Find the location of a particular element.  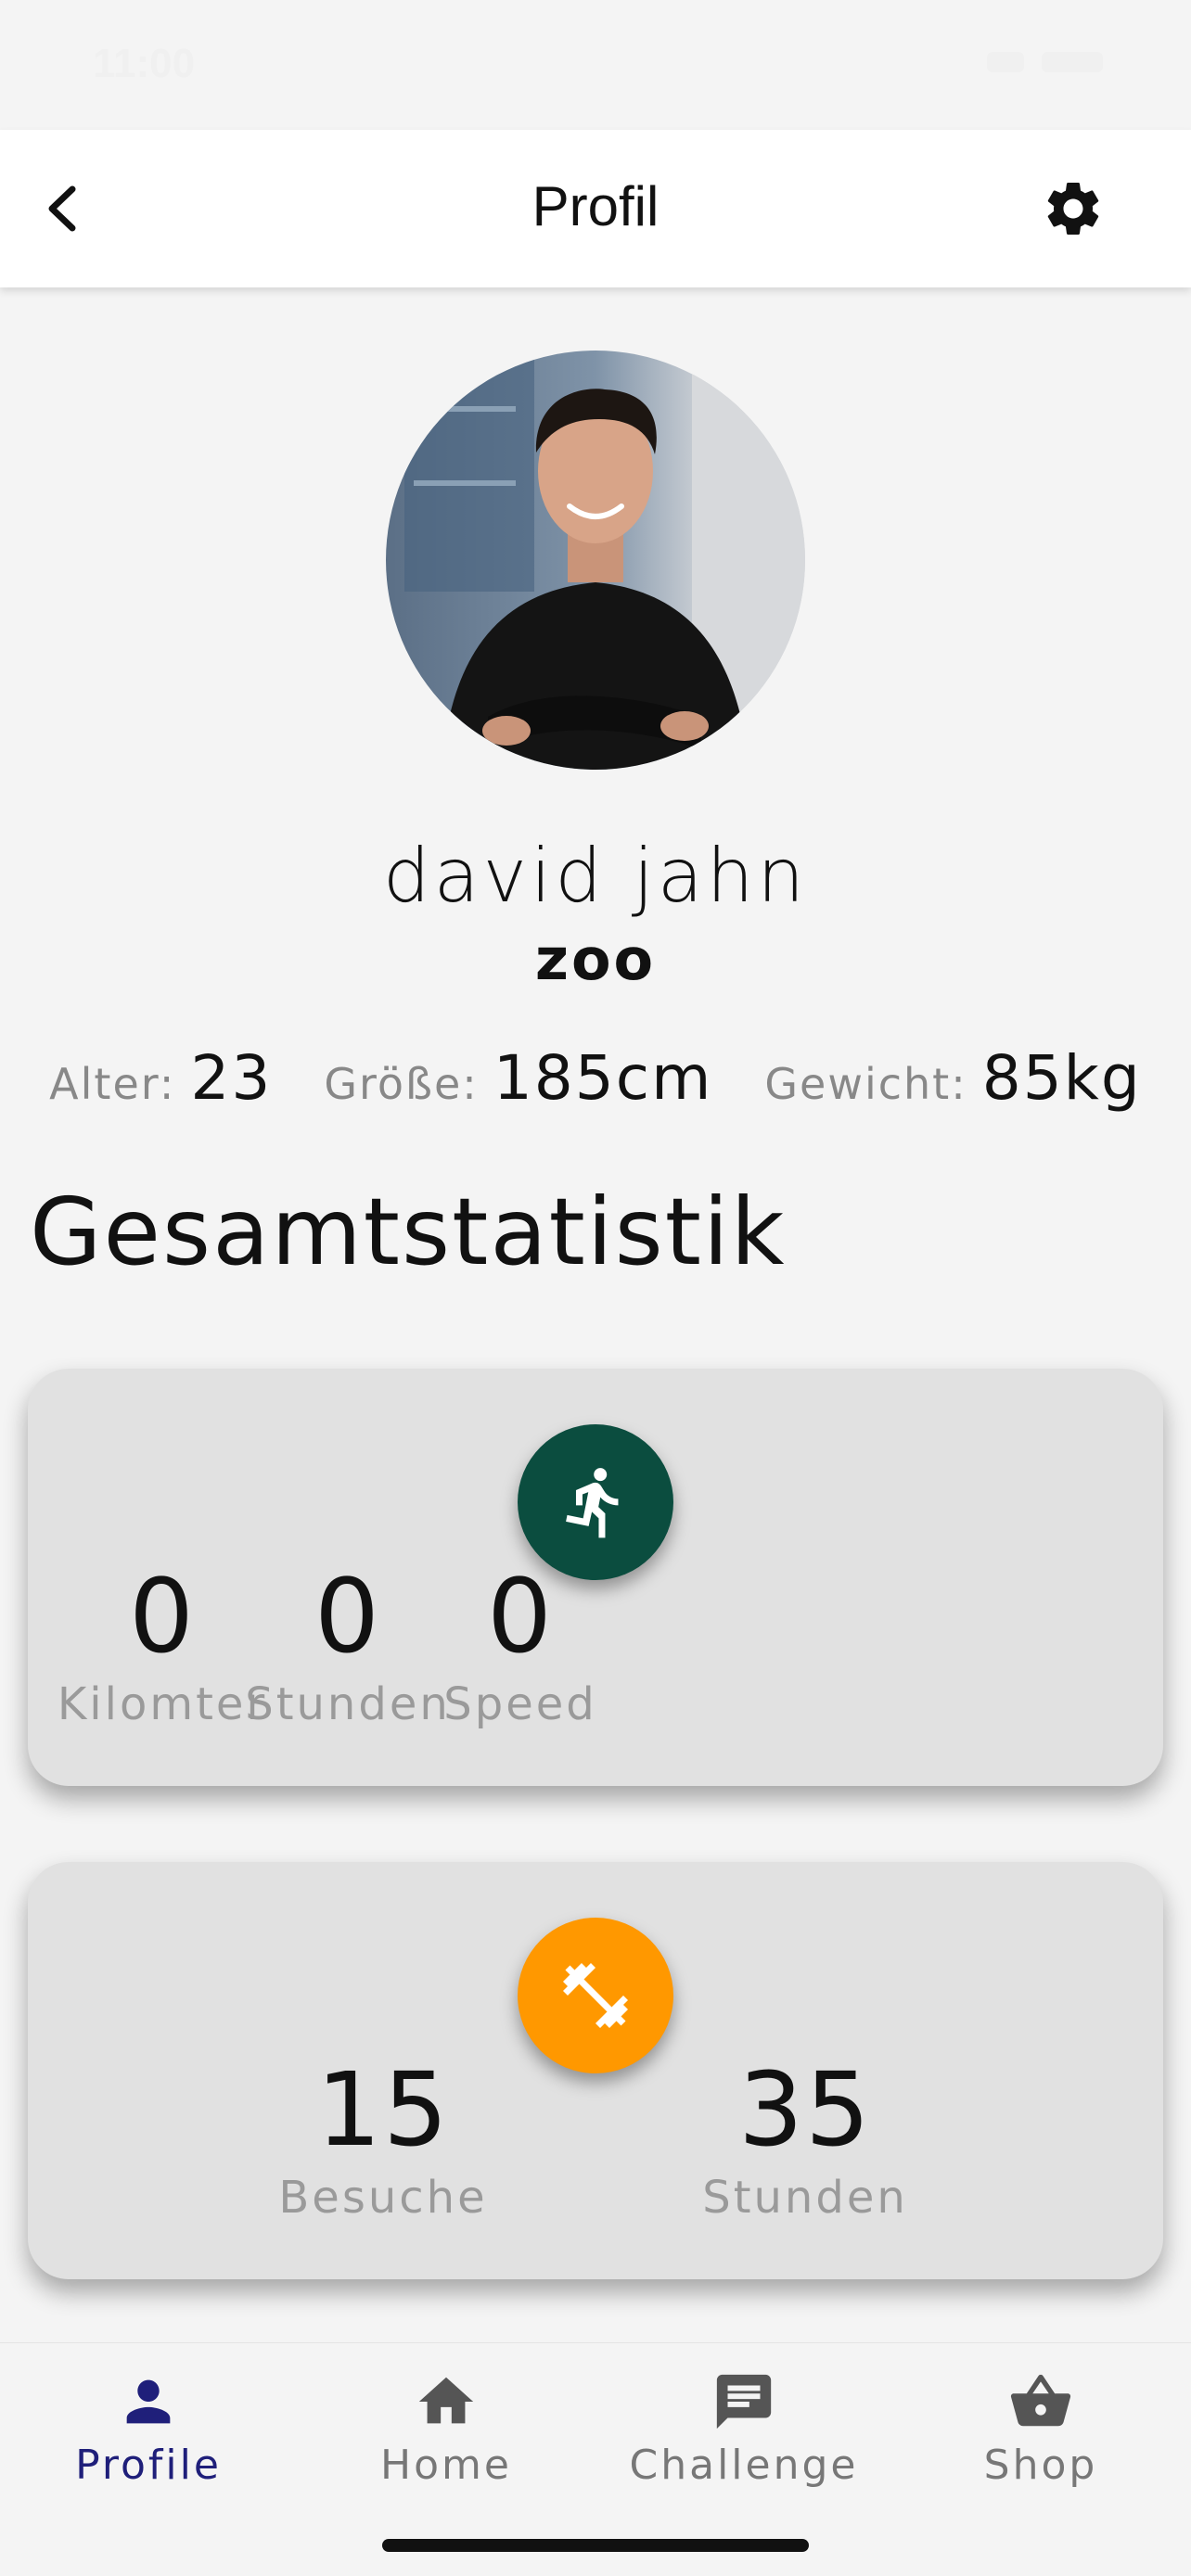

nav-label-profile: Profile is located at coordinates (148, 2465).